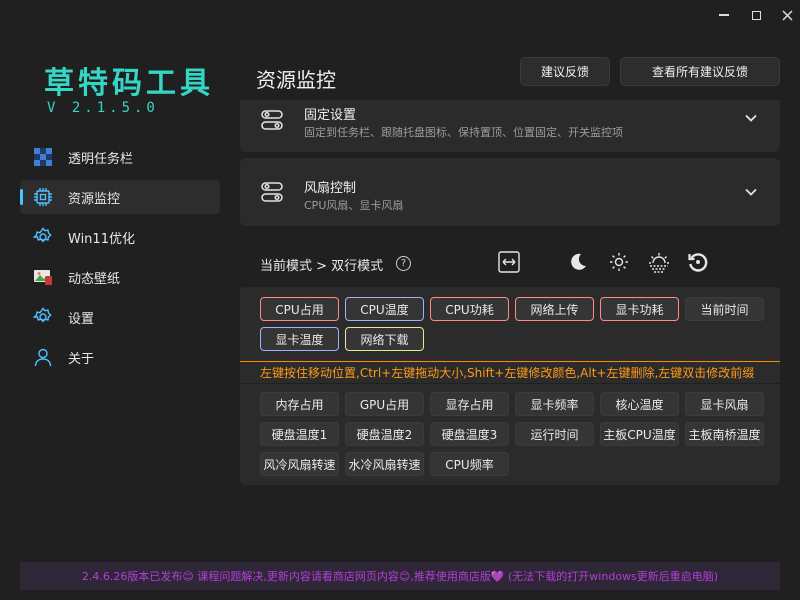 The height and width of the screenshot is (600, 800). What do you see at coordinates (469, 309) in the screenshot?
I see `monitor-item: CPU功耗` at bounding box center [469, 309].